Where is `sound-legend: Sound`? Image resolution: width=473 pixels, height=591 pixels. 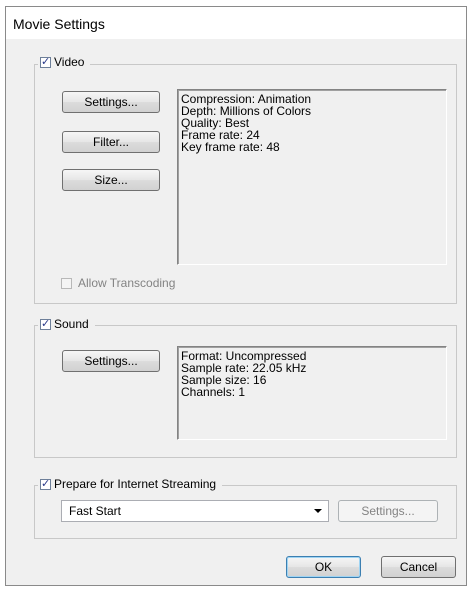 sound-legend: Sound is located at coordinates (66, 324).